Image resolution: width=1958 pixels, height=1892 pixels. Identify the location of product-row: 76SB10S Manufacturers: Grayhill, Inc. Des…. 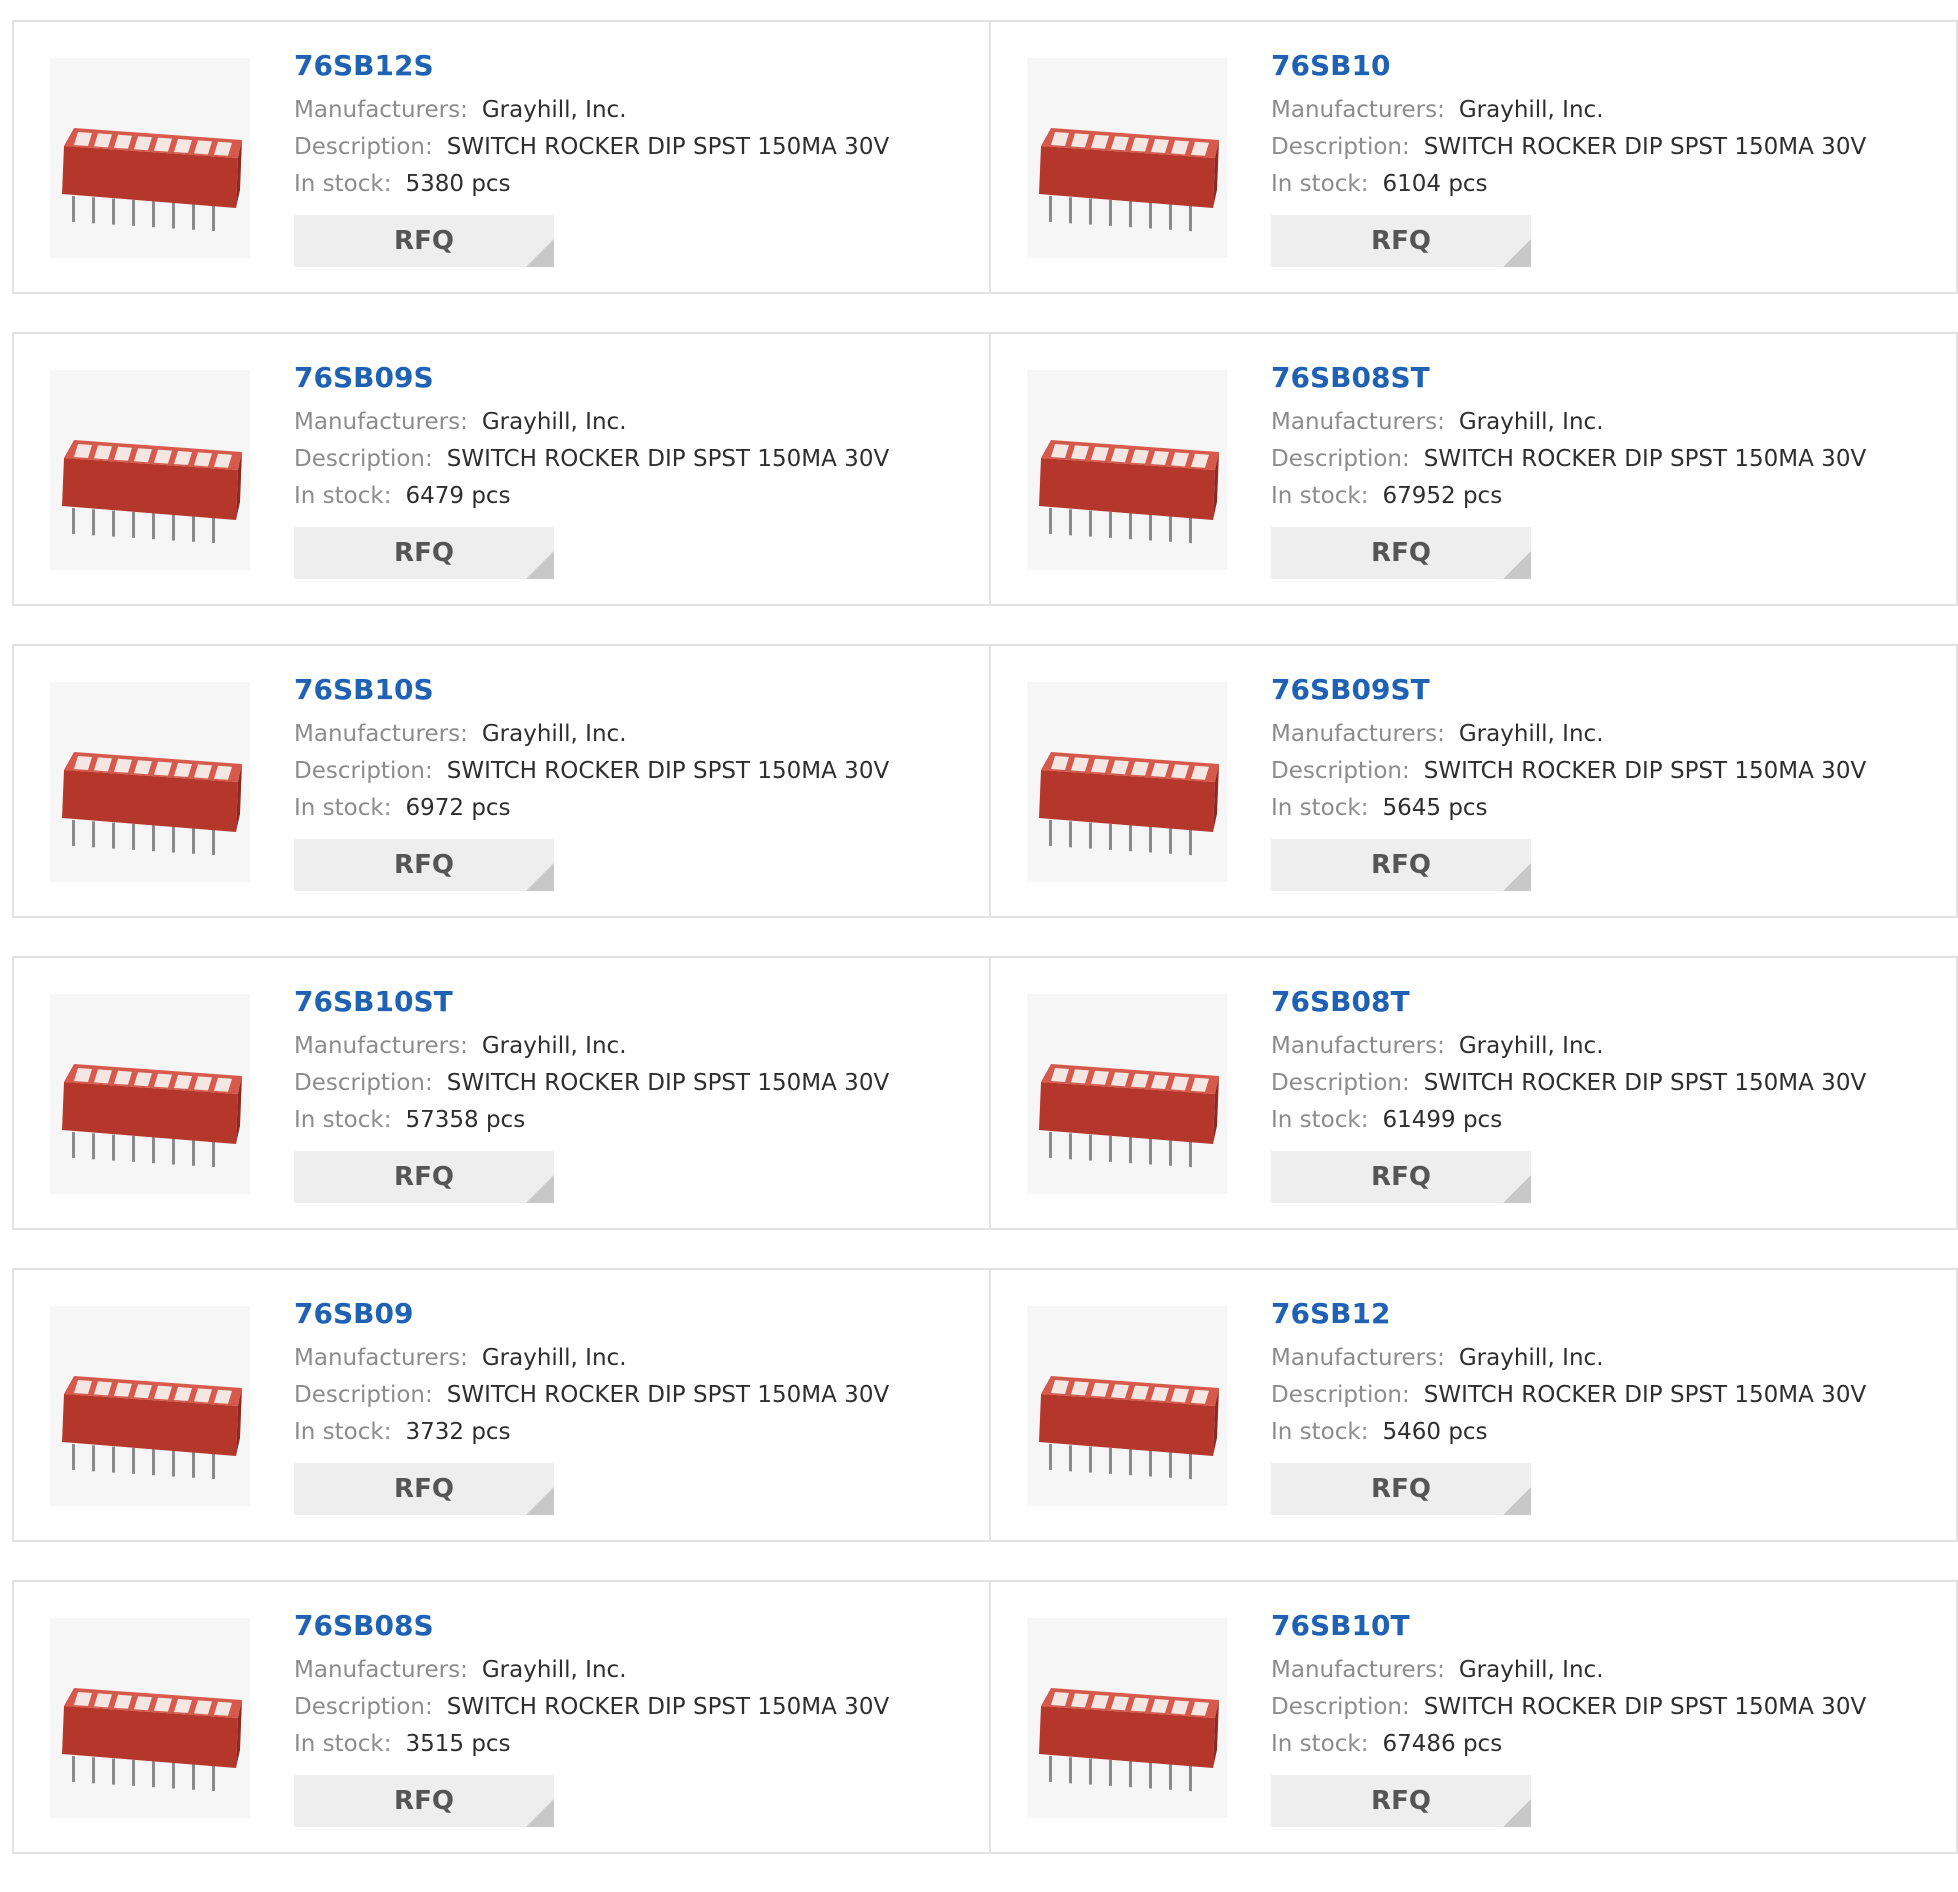
(985, 781).